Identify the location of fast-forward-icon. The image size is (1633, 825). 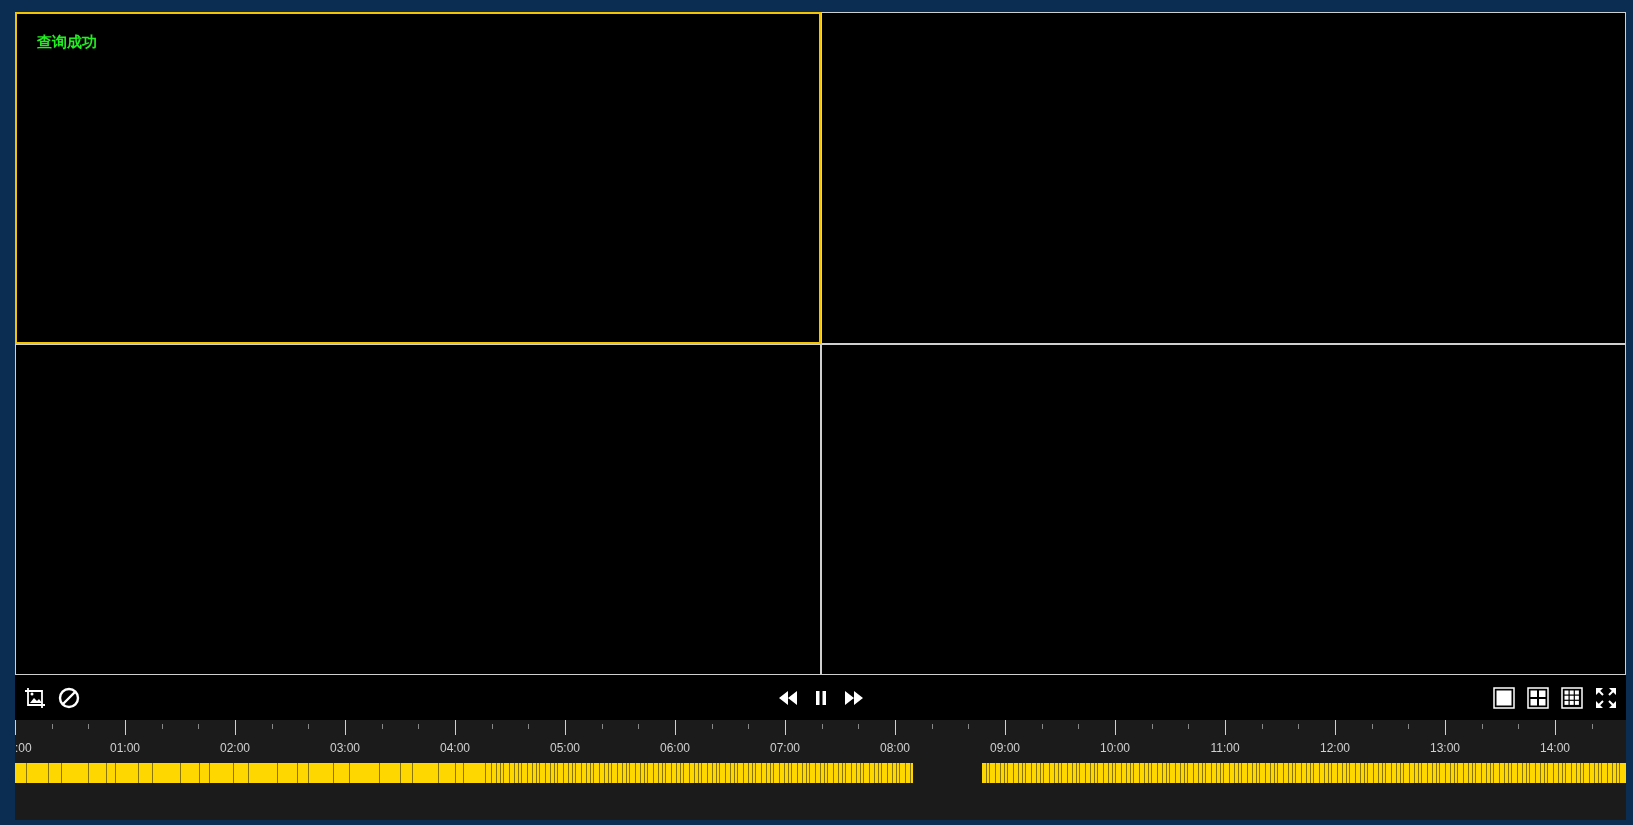
(853, 697).